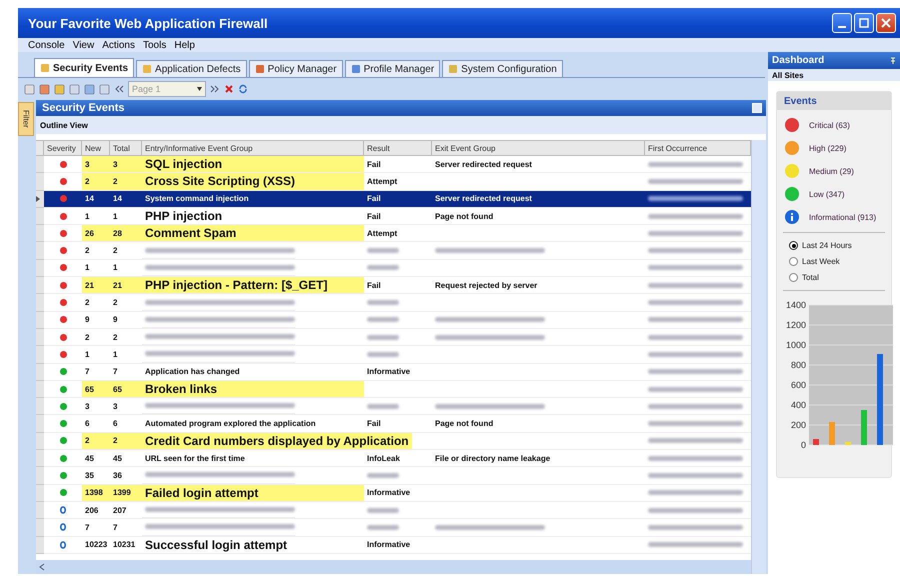  What do you see at coordinates (393, 217) in the screenshot?
I see `table-row: 1 1 PHP injection Fail Page not found` at bounding box center [393, 217].